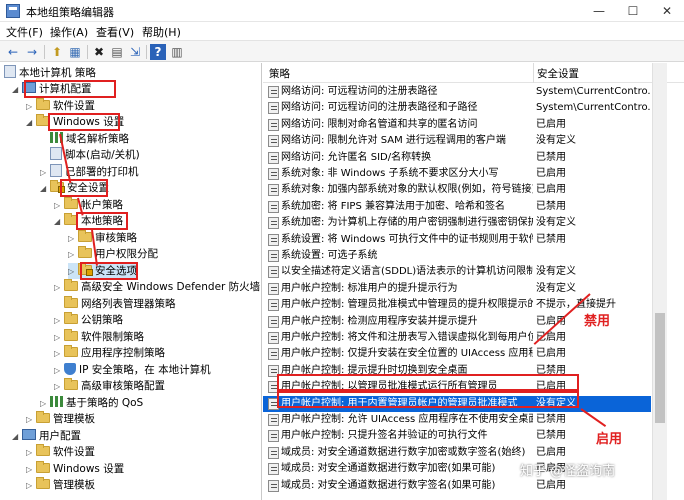 This screenshot has height=500, width=684. Describe the element at coordinates (633, 11) in the screenshot. I see `maximize-button: ☐` at that location.